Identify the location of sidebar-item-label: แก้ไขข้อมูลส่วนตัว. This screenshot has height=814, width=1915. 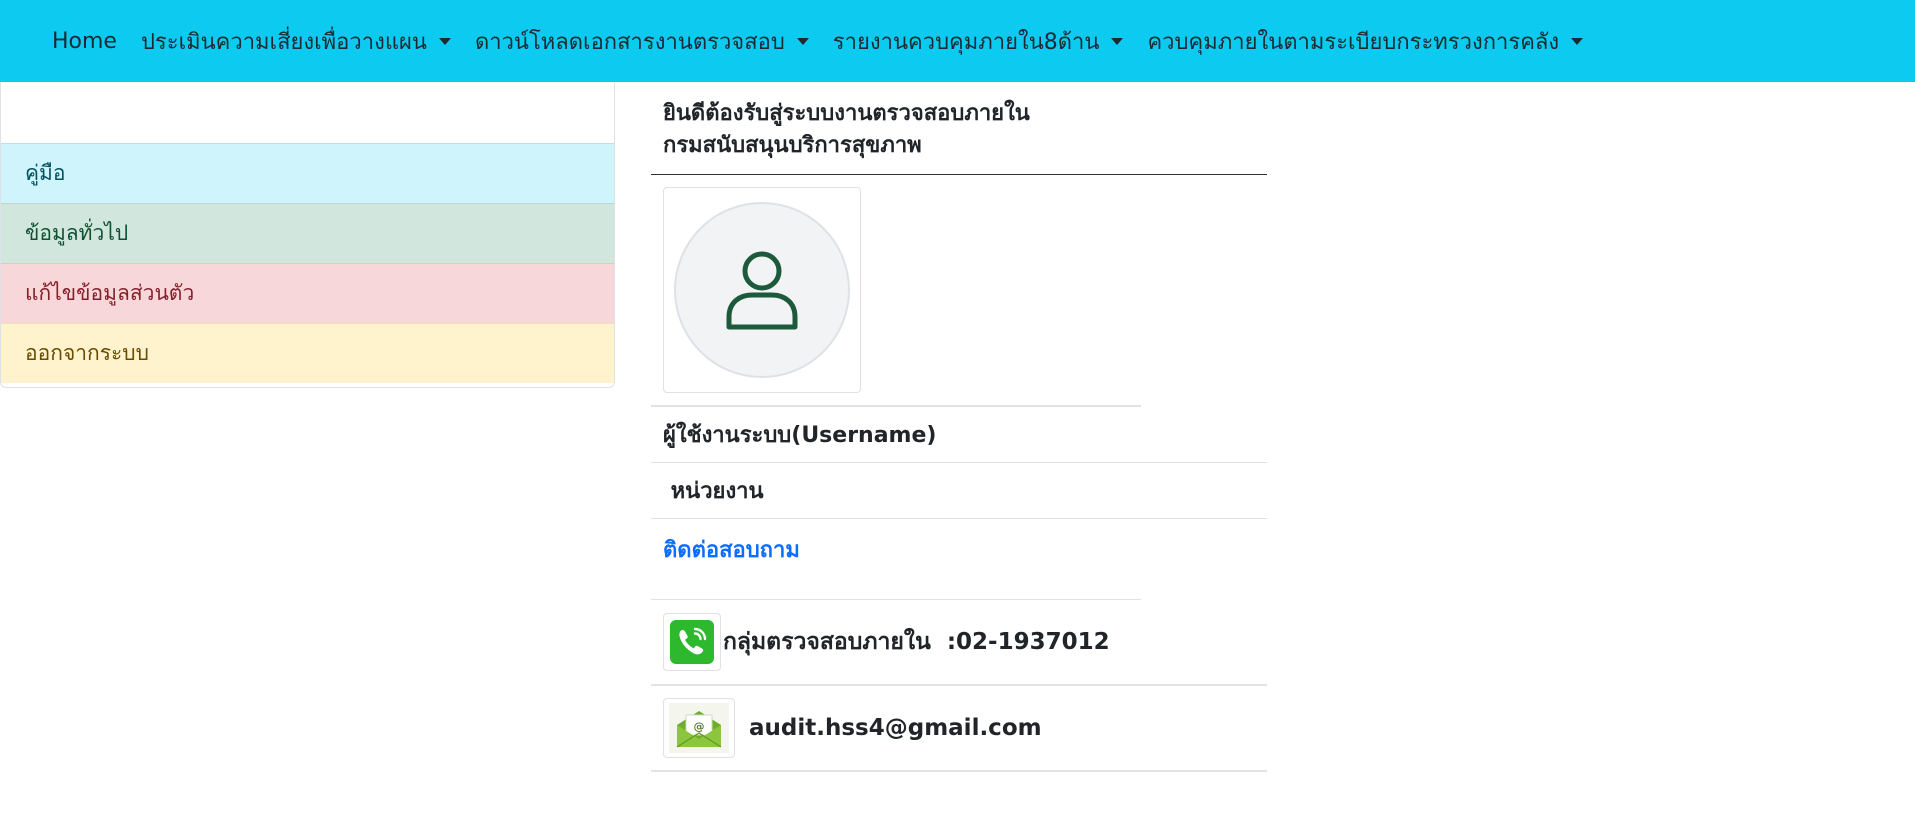
(110, 293).